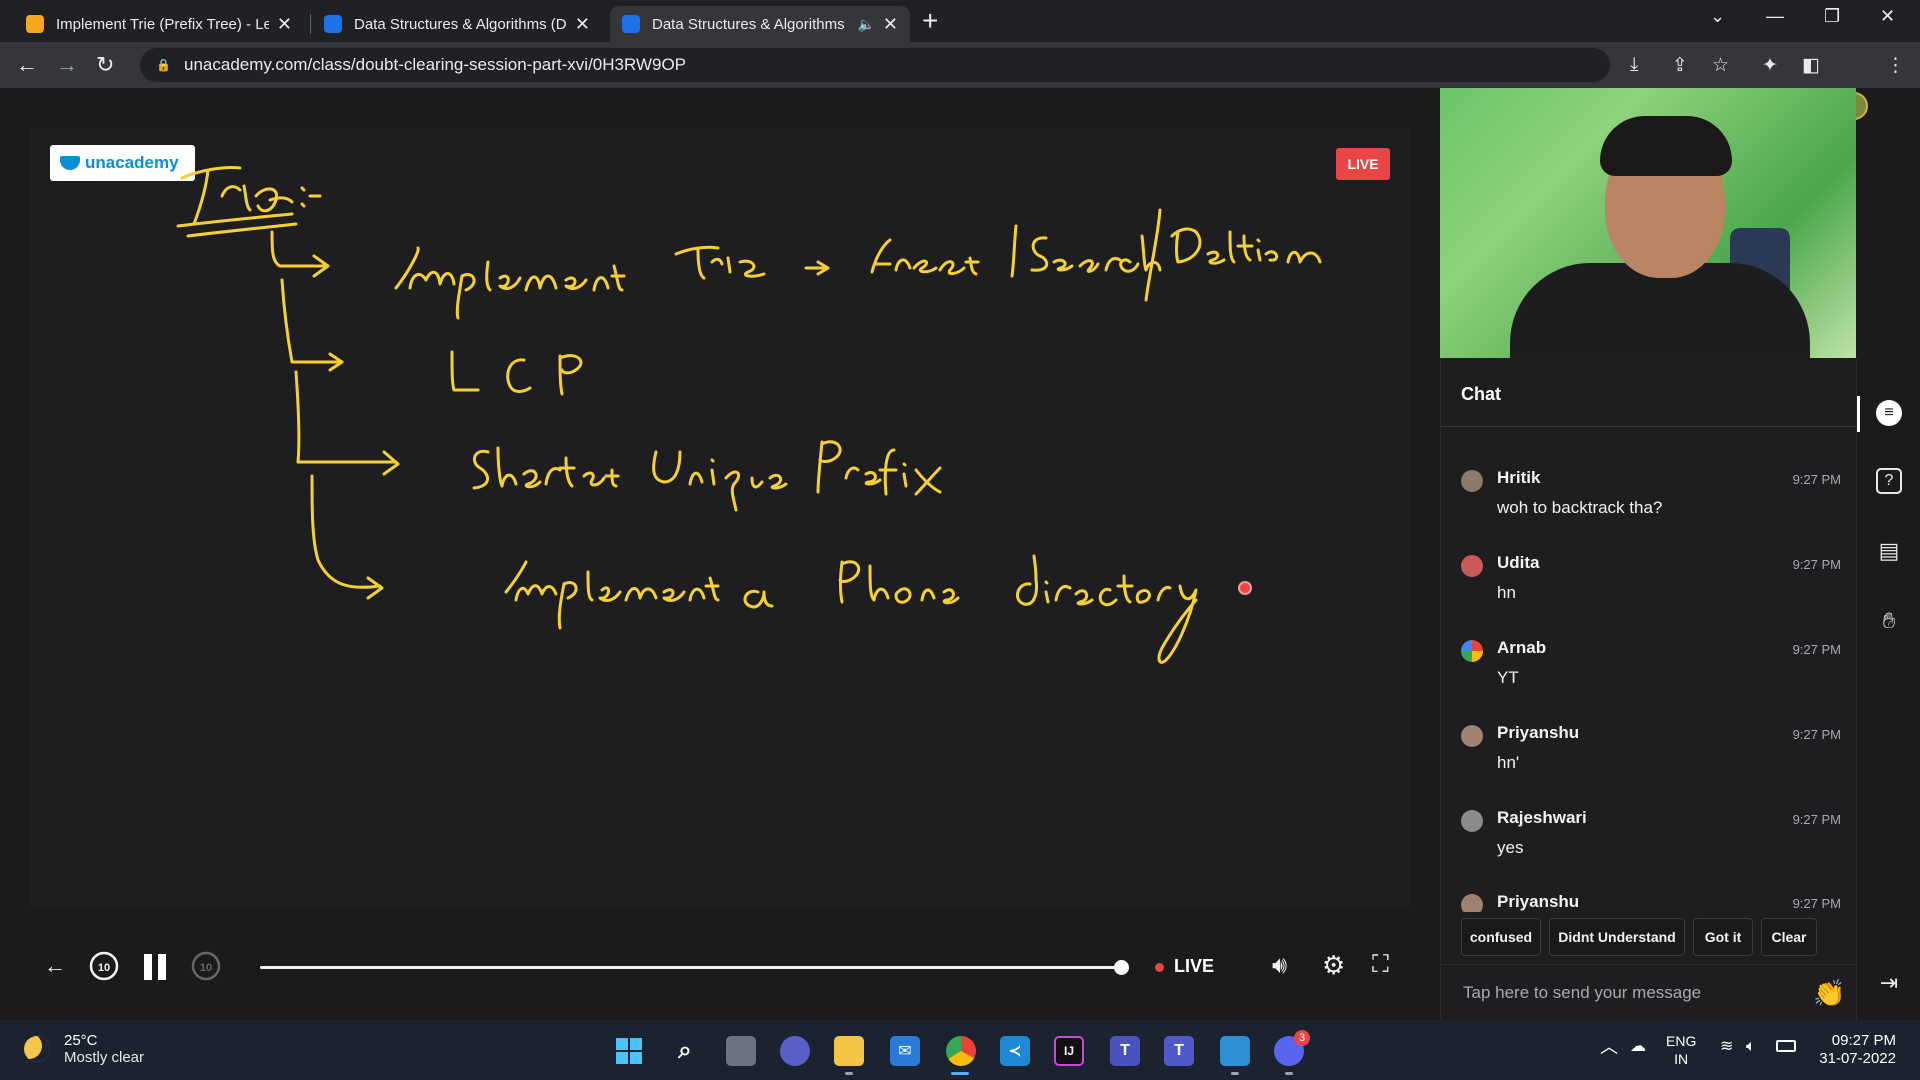  What do you see at coordinates (685, 1051) in the screenshot?
I see `search-icon: ⌕` at bounding box center [685, 1051].